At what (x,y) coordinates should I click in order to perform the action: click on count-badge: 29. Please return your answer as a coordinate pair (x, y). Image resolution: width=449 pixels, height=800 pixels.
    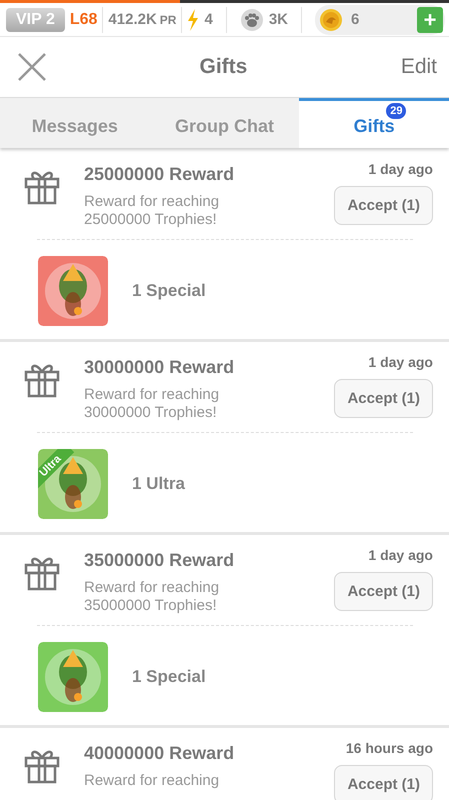
    Looking at the image, I should click on (396, 111).